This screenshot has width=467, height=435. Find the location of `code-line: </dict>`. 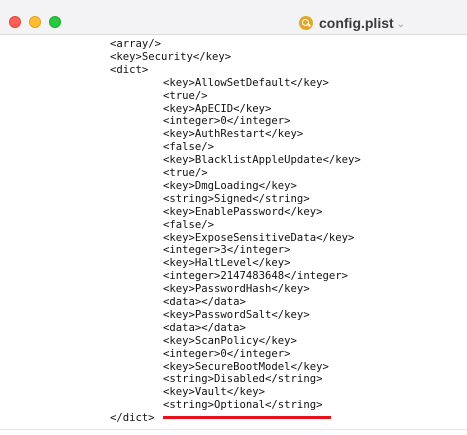

code-line: </dict> is located at coordinates (132, 418).